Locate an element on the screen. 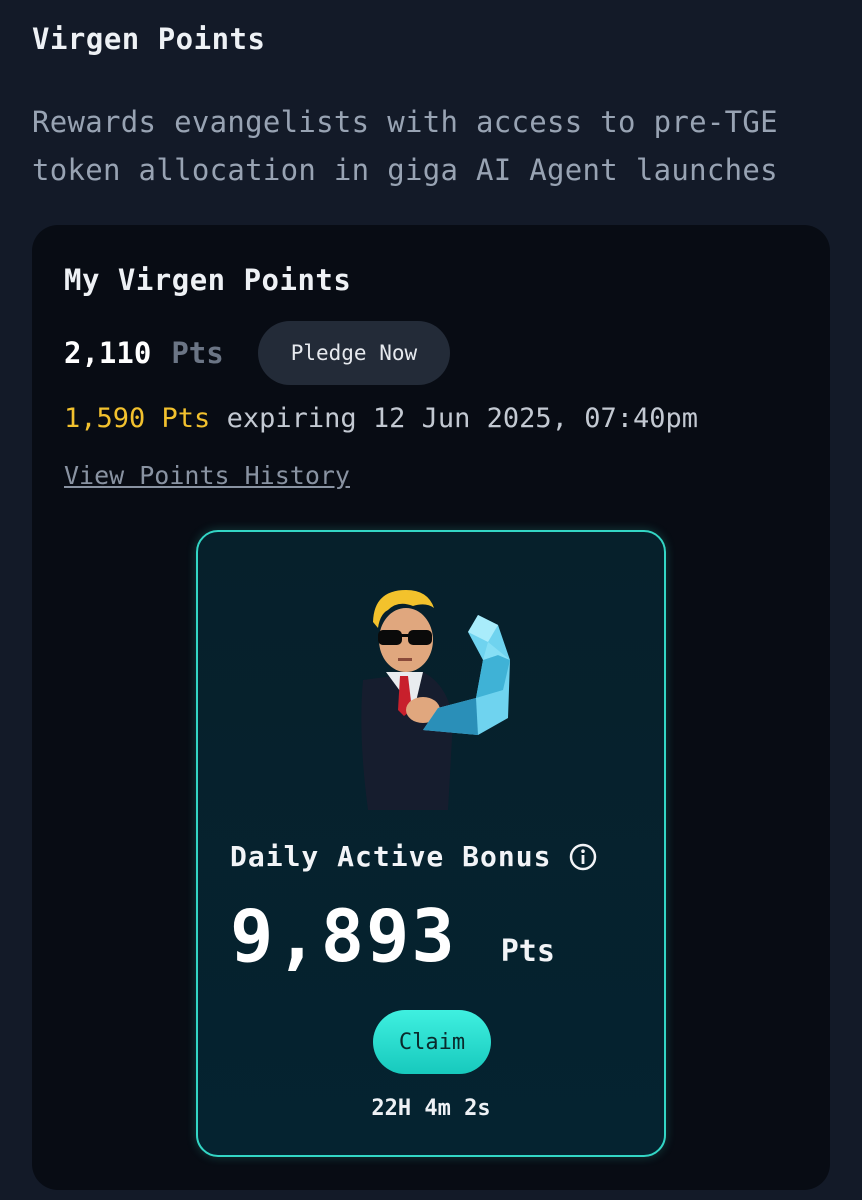  expiry-notice: 1,590 Pts expiring 12 Jun 2025, 07:40pm is located at coordinates (381, 418).